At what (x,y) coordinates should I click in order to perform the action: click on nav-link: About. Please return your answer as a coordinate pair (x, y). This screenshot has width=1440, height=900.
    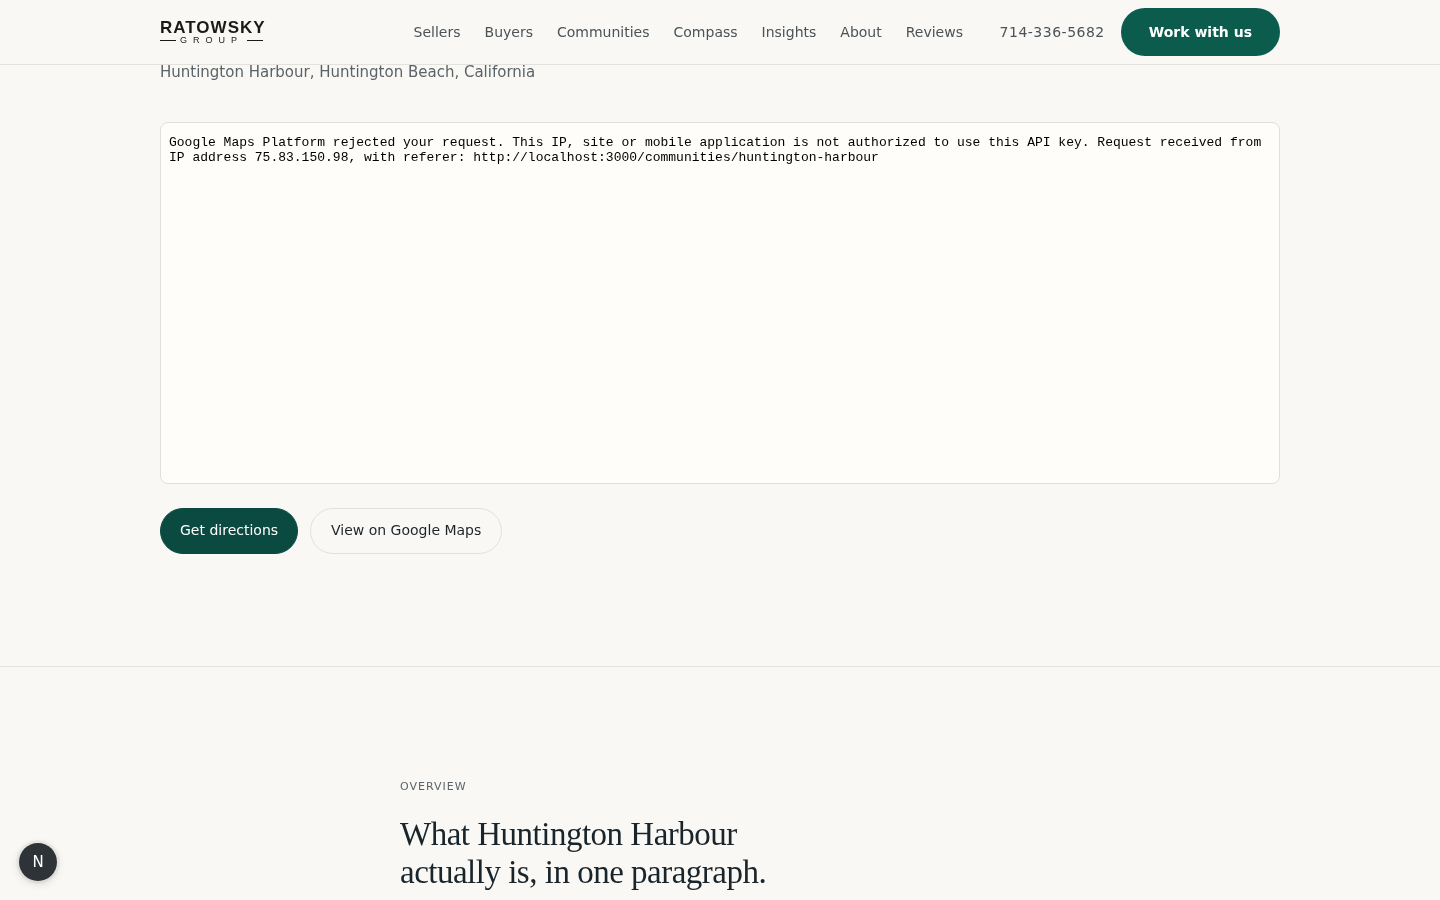
    Looking at the image, I should click on (861, 32).